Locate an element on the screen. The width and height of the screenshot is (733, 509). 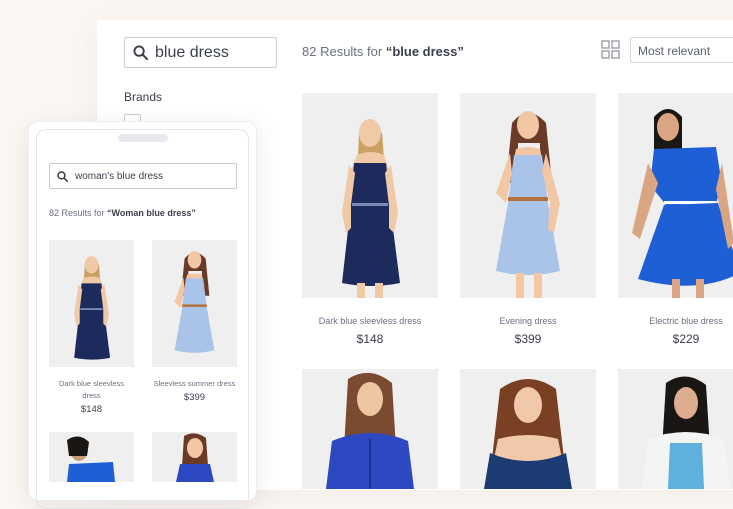
mobile-product-card: Sleevless summer dress $399 is located at coordinates (194, 321).